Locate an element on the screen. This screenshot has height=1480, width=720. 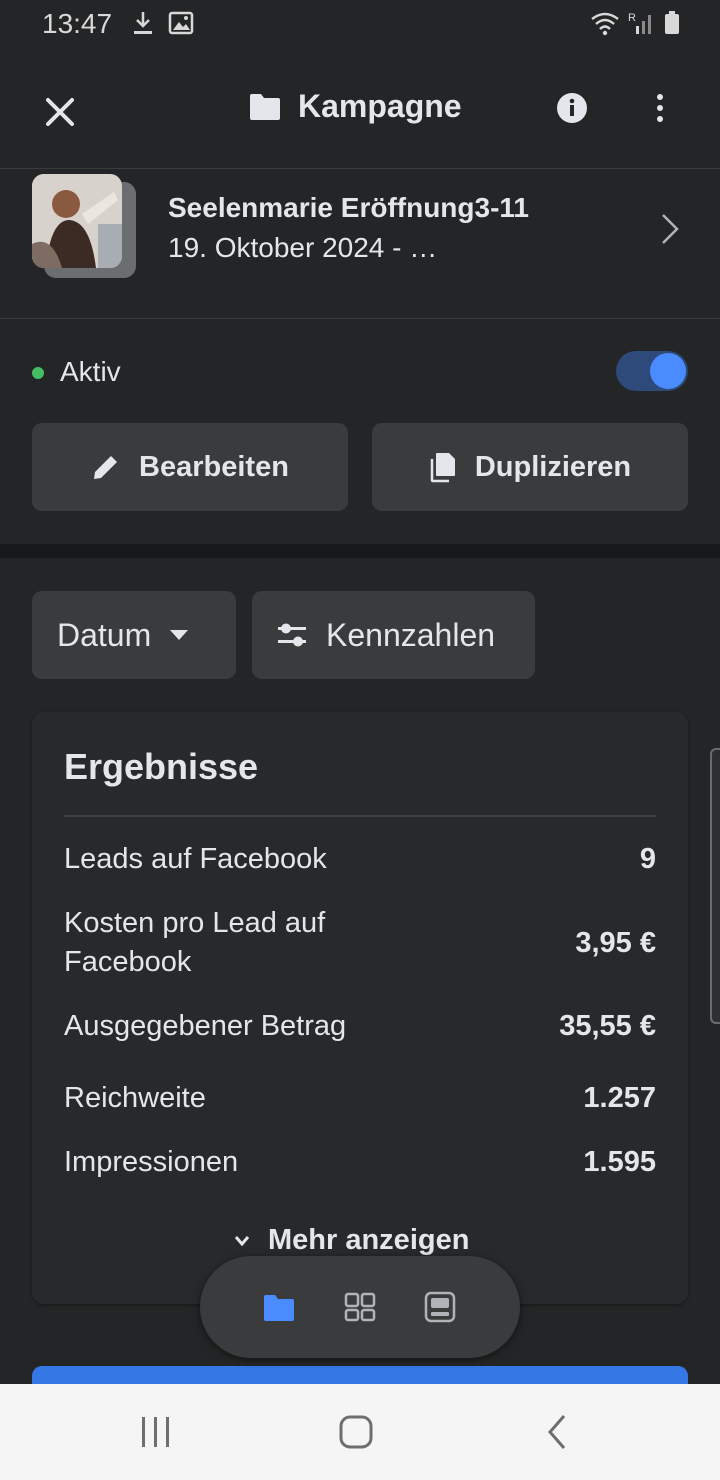
metric-label: Impressionen is located at coordinates (151, 1162).